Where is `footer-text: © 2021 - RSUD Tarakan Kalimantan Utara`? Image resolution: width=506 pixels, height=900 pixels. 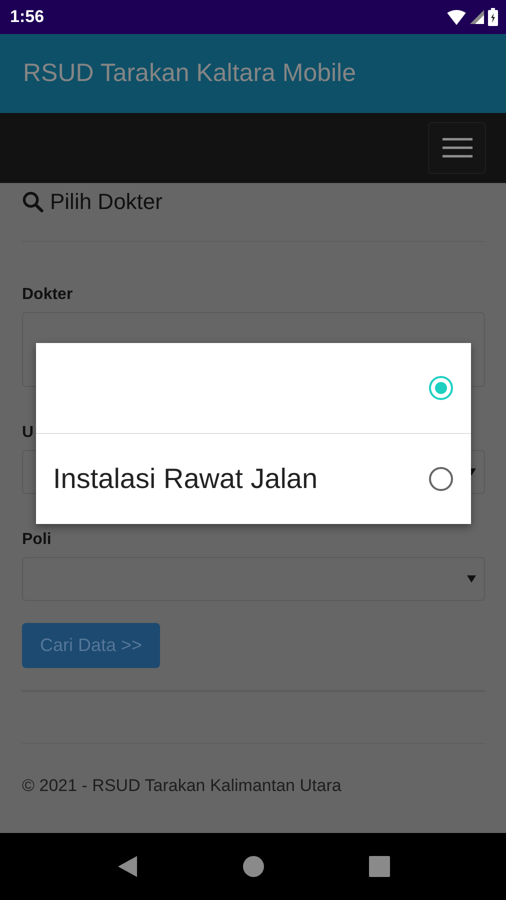
footer-text: © 2021 - RSUD Tarakan Kalimantan Utara is located at coordinates (182, 786).